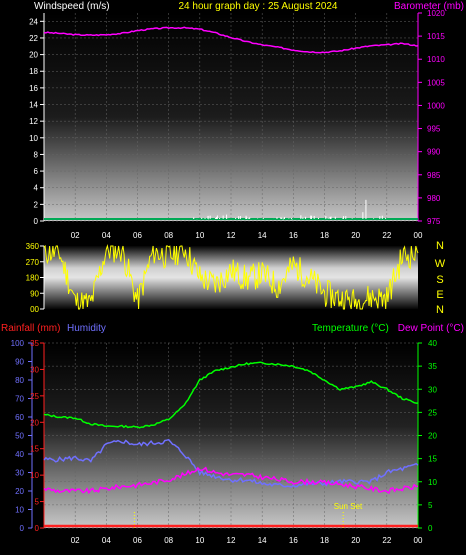  What do you see at coordinates (434, 152) in the screenshot?
I see `barometer-tick-label: 990` at bounding box center [434, 152].